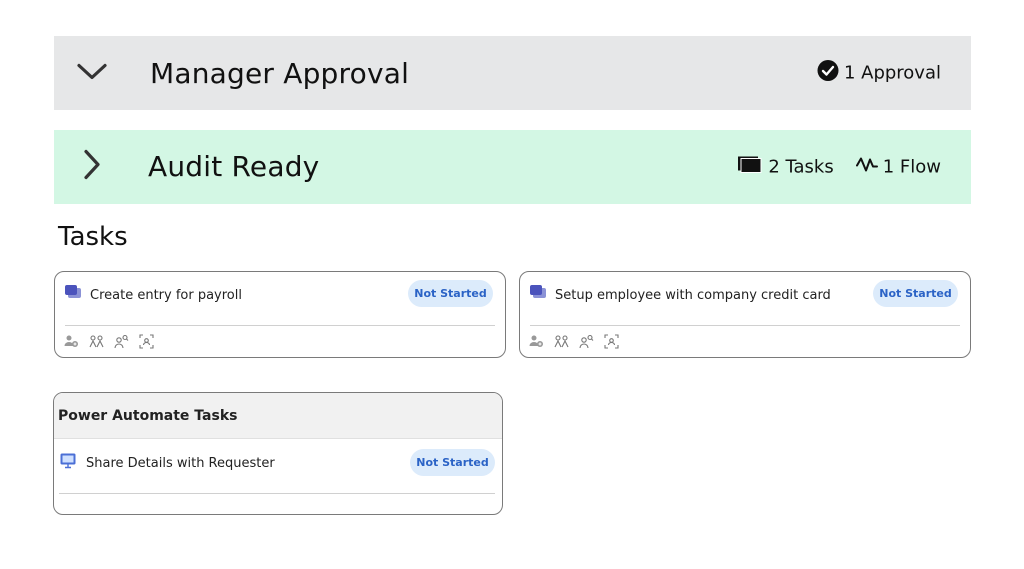 The width and height of the screenshot is (1024, 569). What do you see at coordinates (68, 463) in the screenshot?
I see `flow-desktop-icon` at bounding box center [68, 463].